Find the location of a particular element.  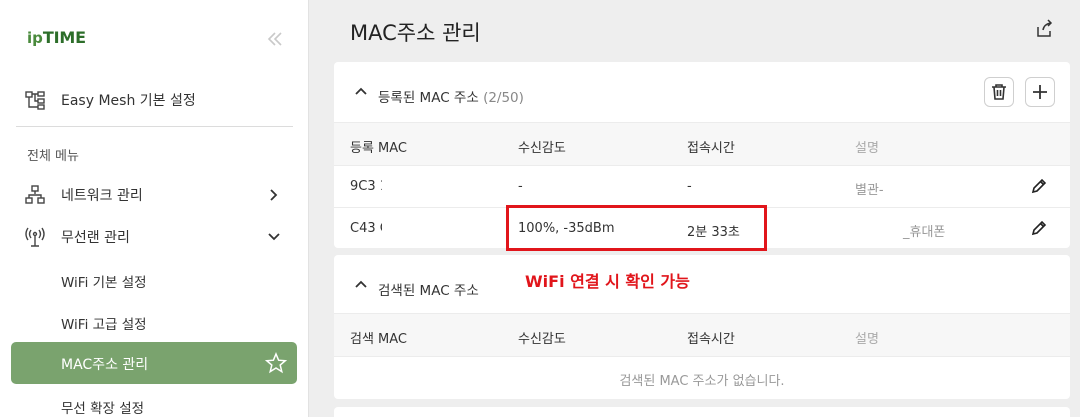

menu-easy-mesh: Easy Mesh 기본 설정 is located at coordinates (110, 100).